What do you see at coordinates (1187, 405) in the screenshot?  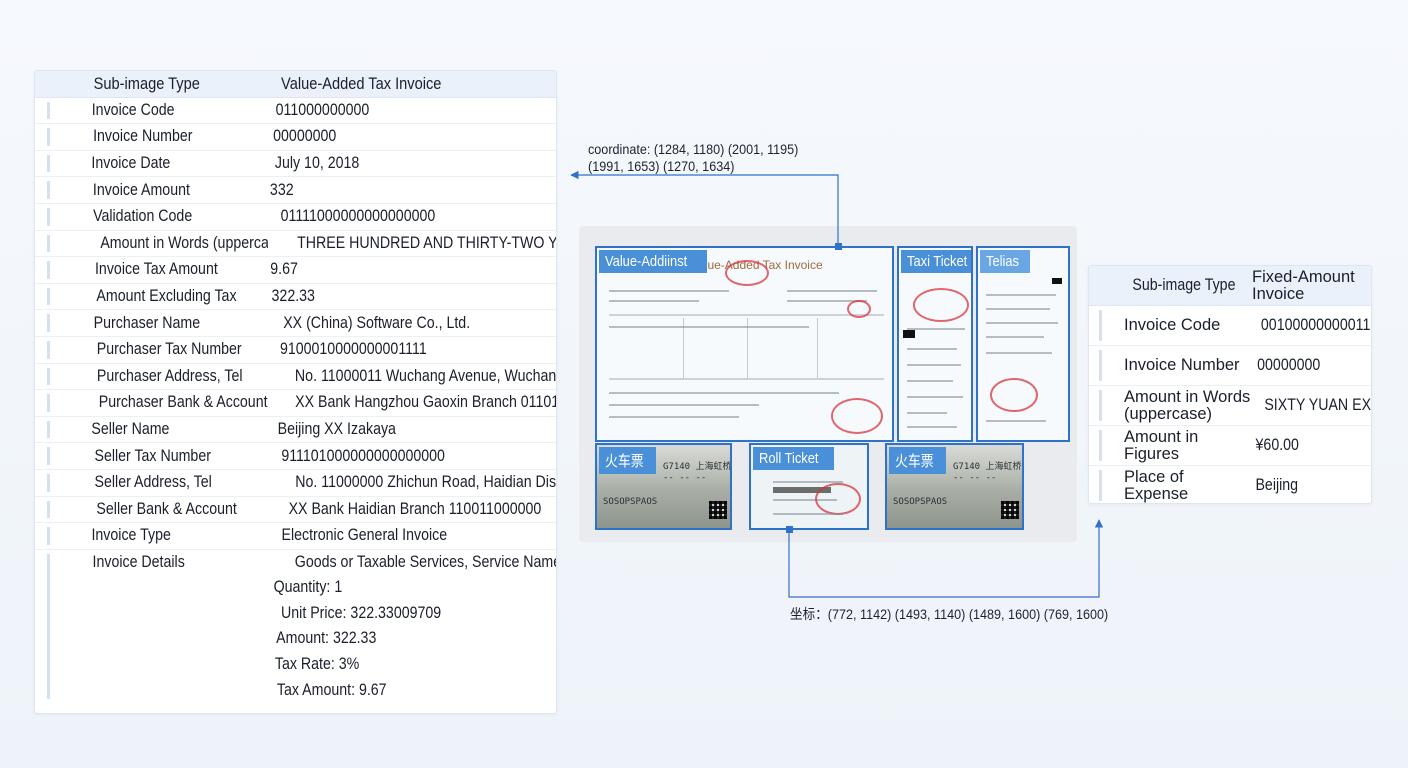 I see `row-key: Amount in Words (uppercase)` at bounding box center [1187, 405].